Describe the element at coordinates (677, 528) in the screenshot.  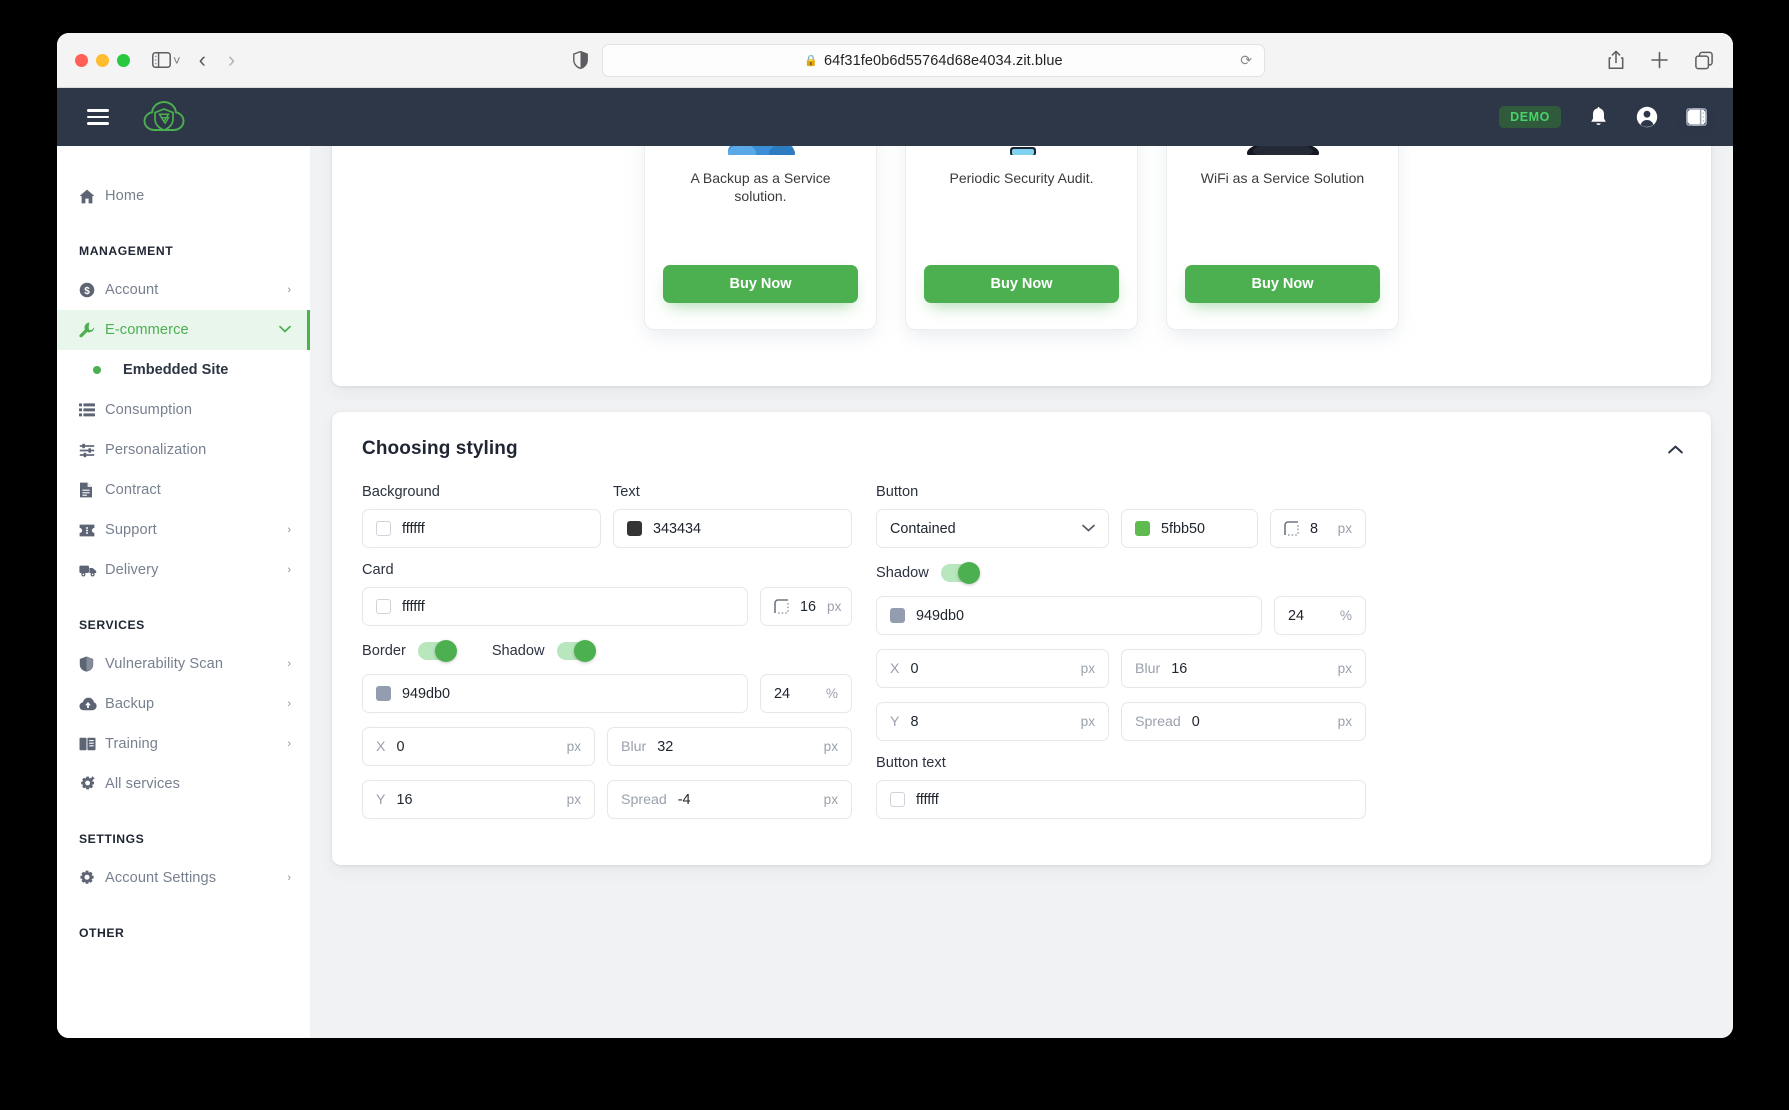
I see `text-color-value: 343434` at that location.